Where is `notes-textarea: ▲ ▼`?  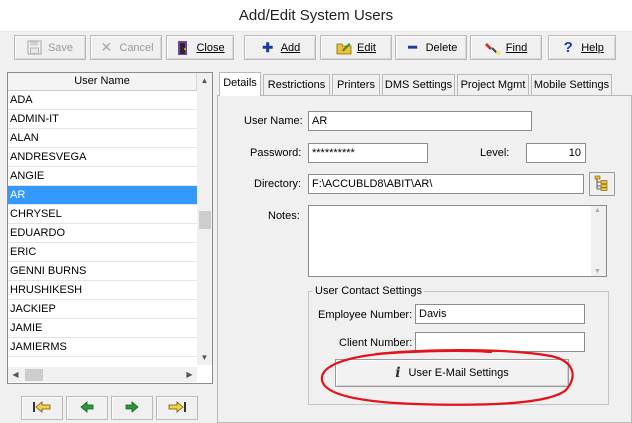
notes-textarea: ▲ ▼ is located at coordinates (457, 241).